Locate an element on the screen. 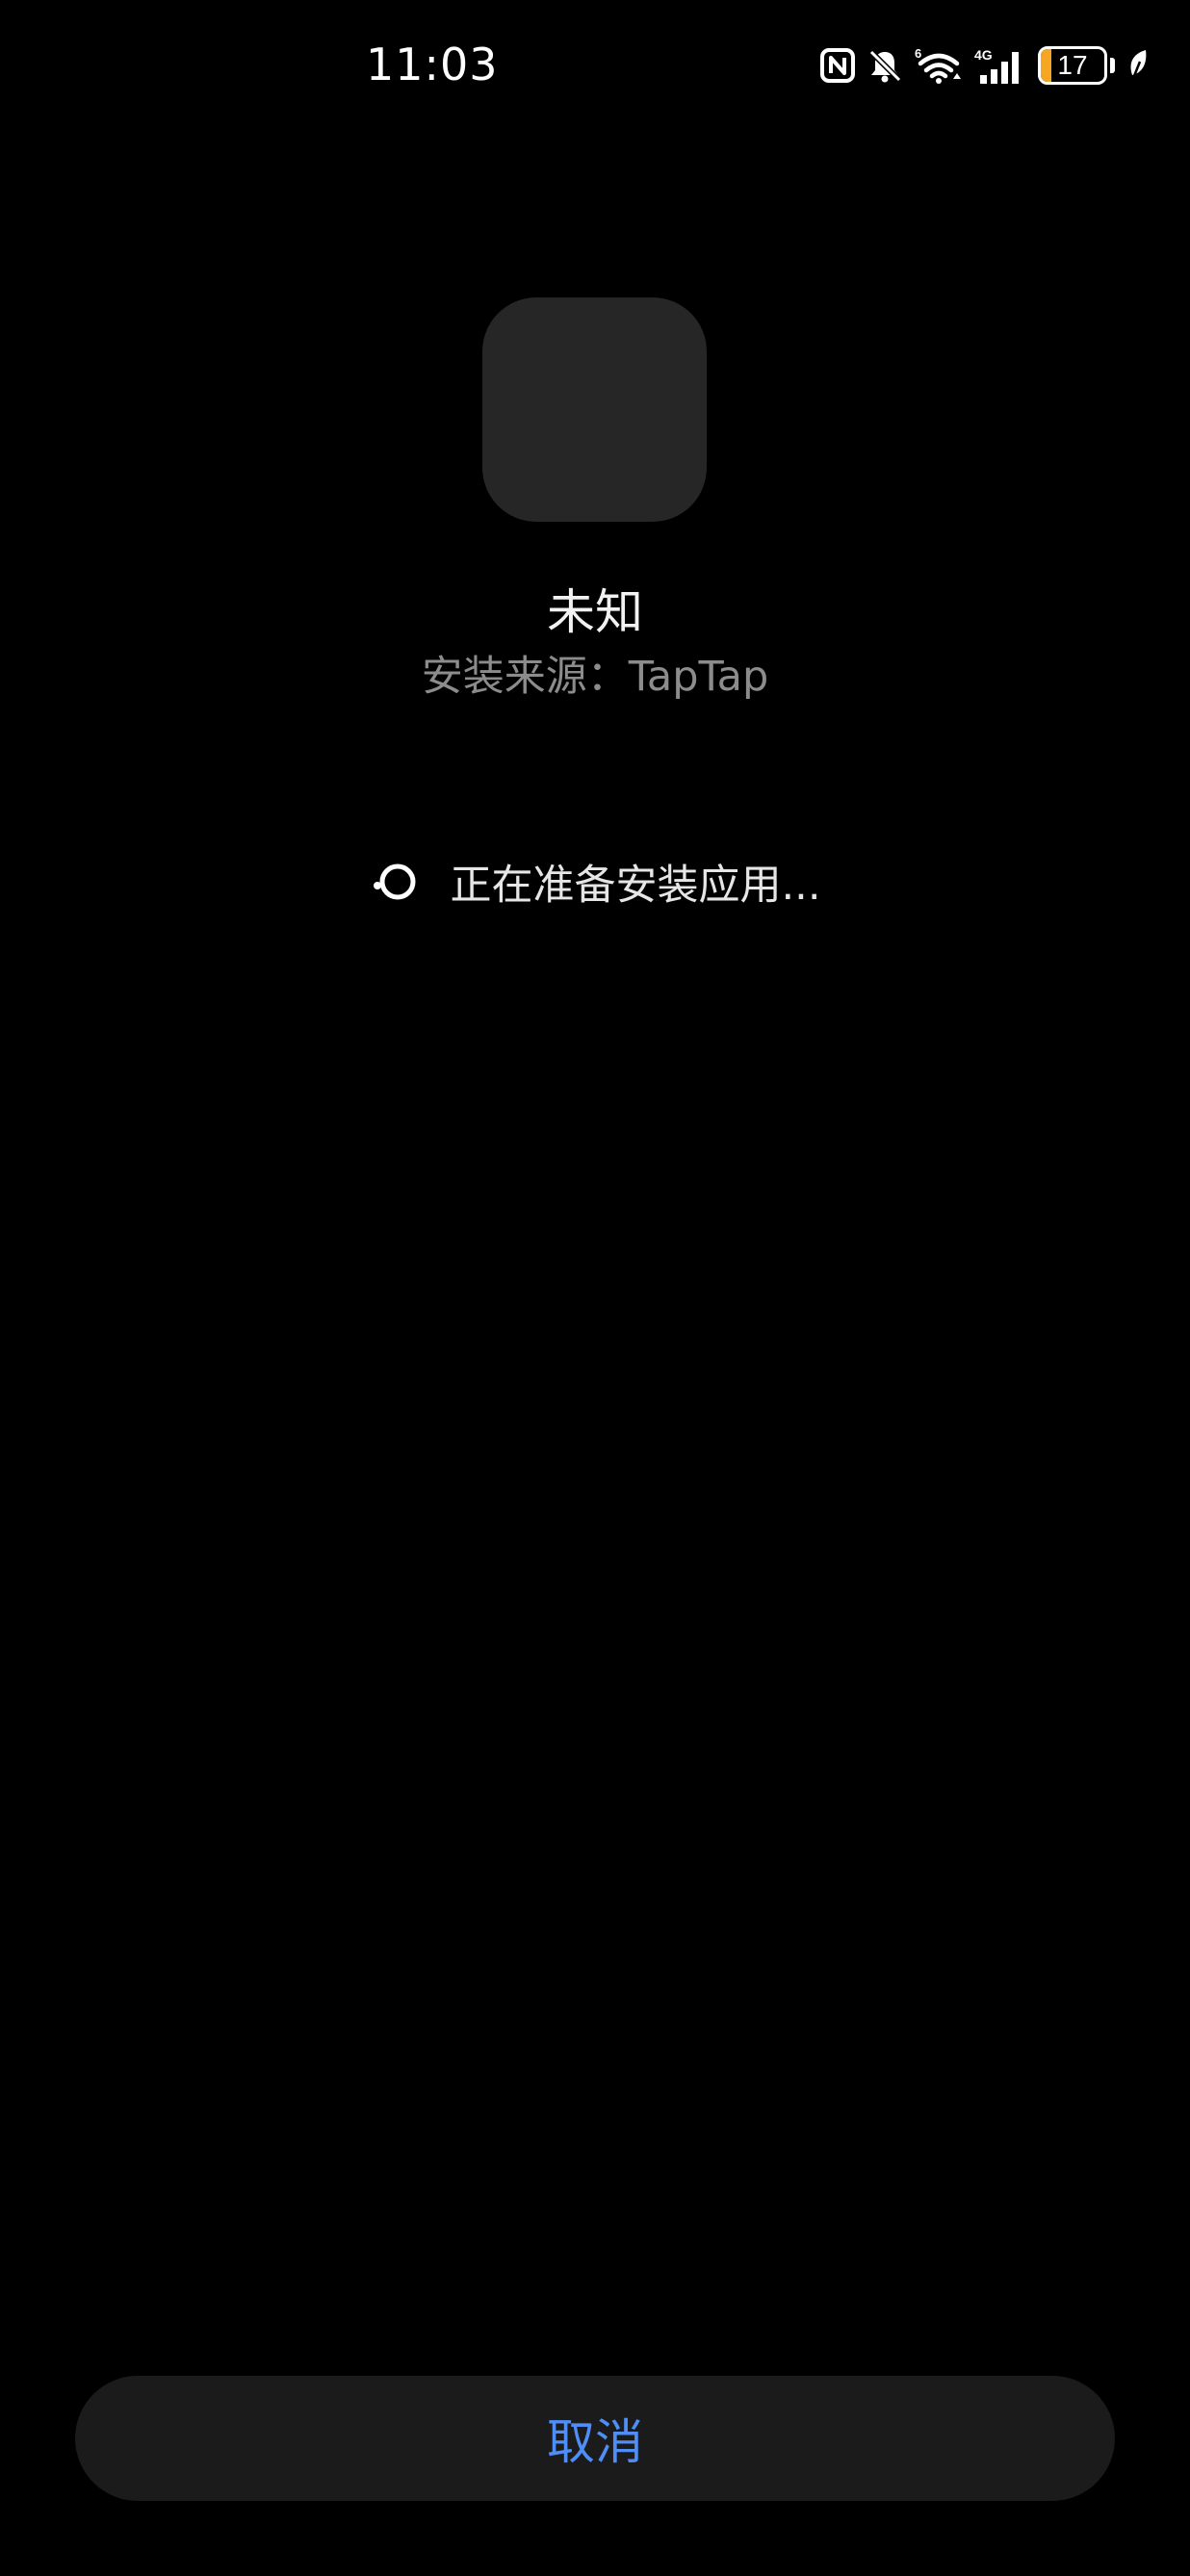  battery-icon: 17 is located at coordinates (1073, 65).